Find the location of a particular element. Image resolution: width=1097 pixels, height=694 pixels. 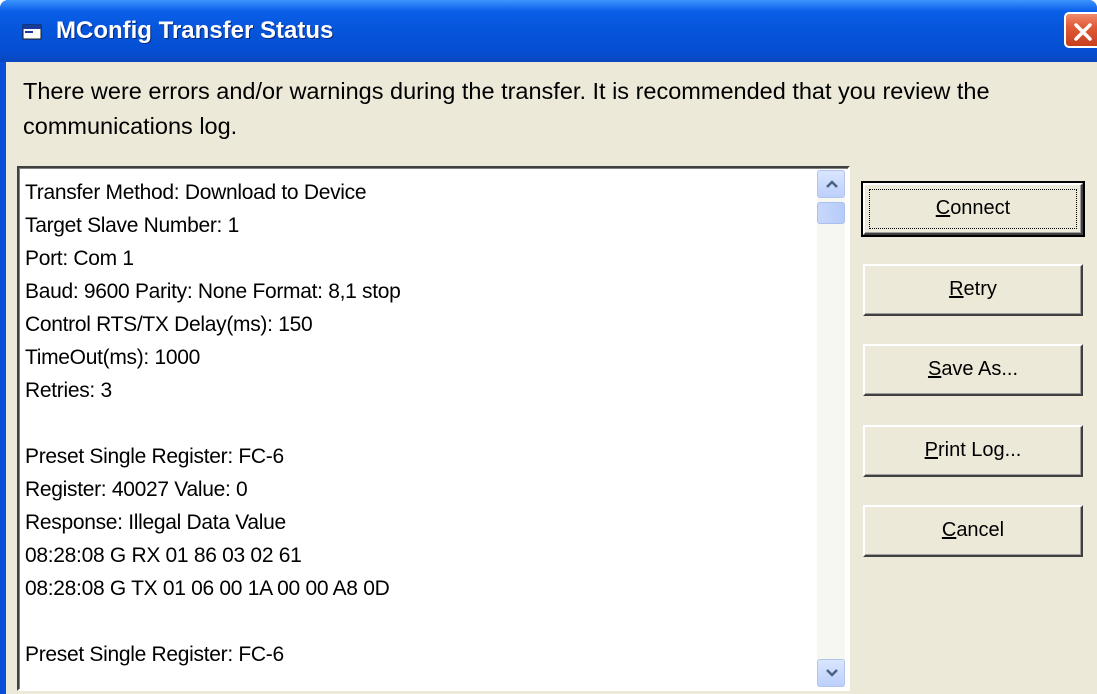

window-title: MConfig Transfer Status is located at coordinates (195, 30).